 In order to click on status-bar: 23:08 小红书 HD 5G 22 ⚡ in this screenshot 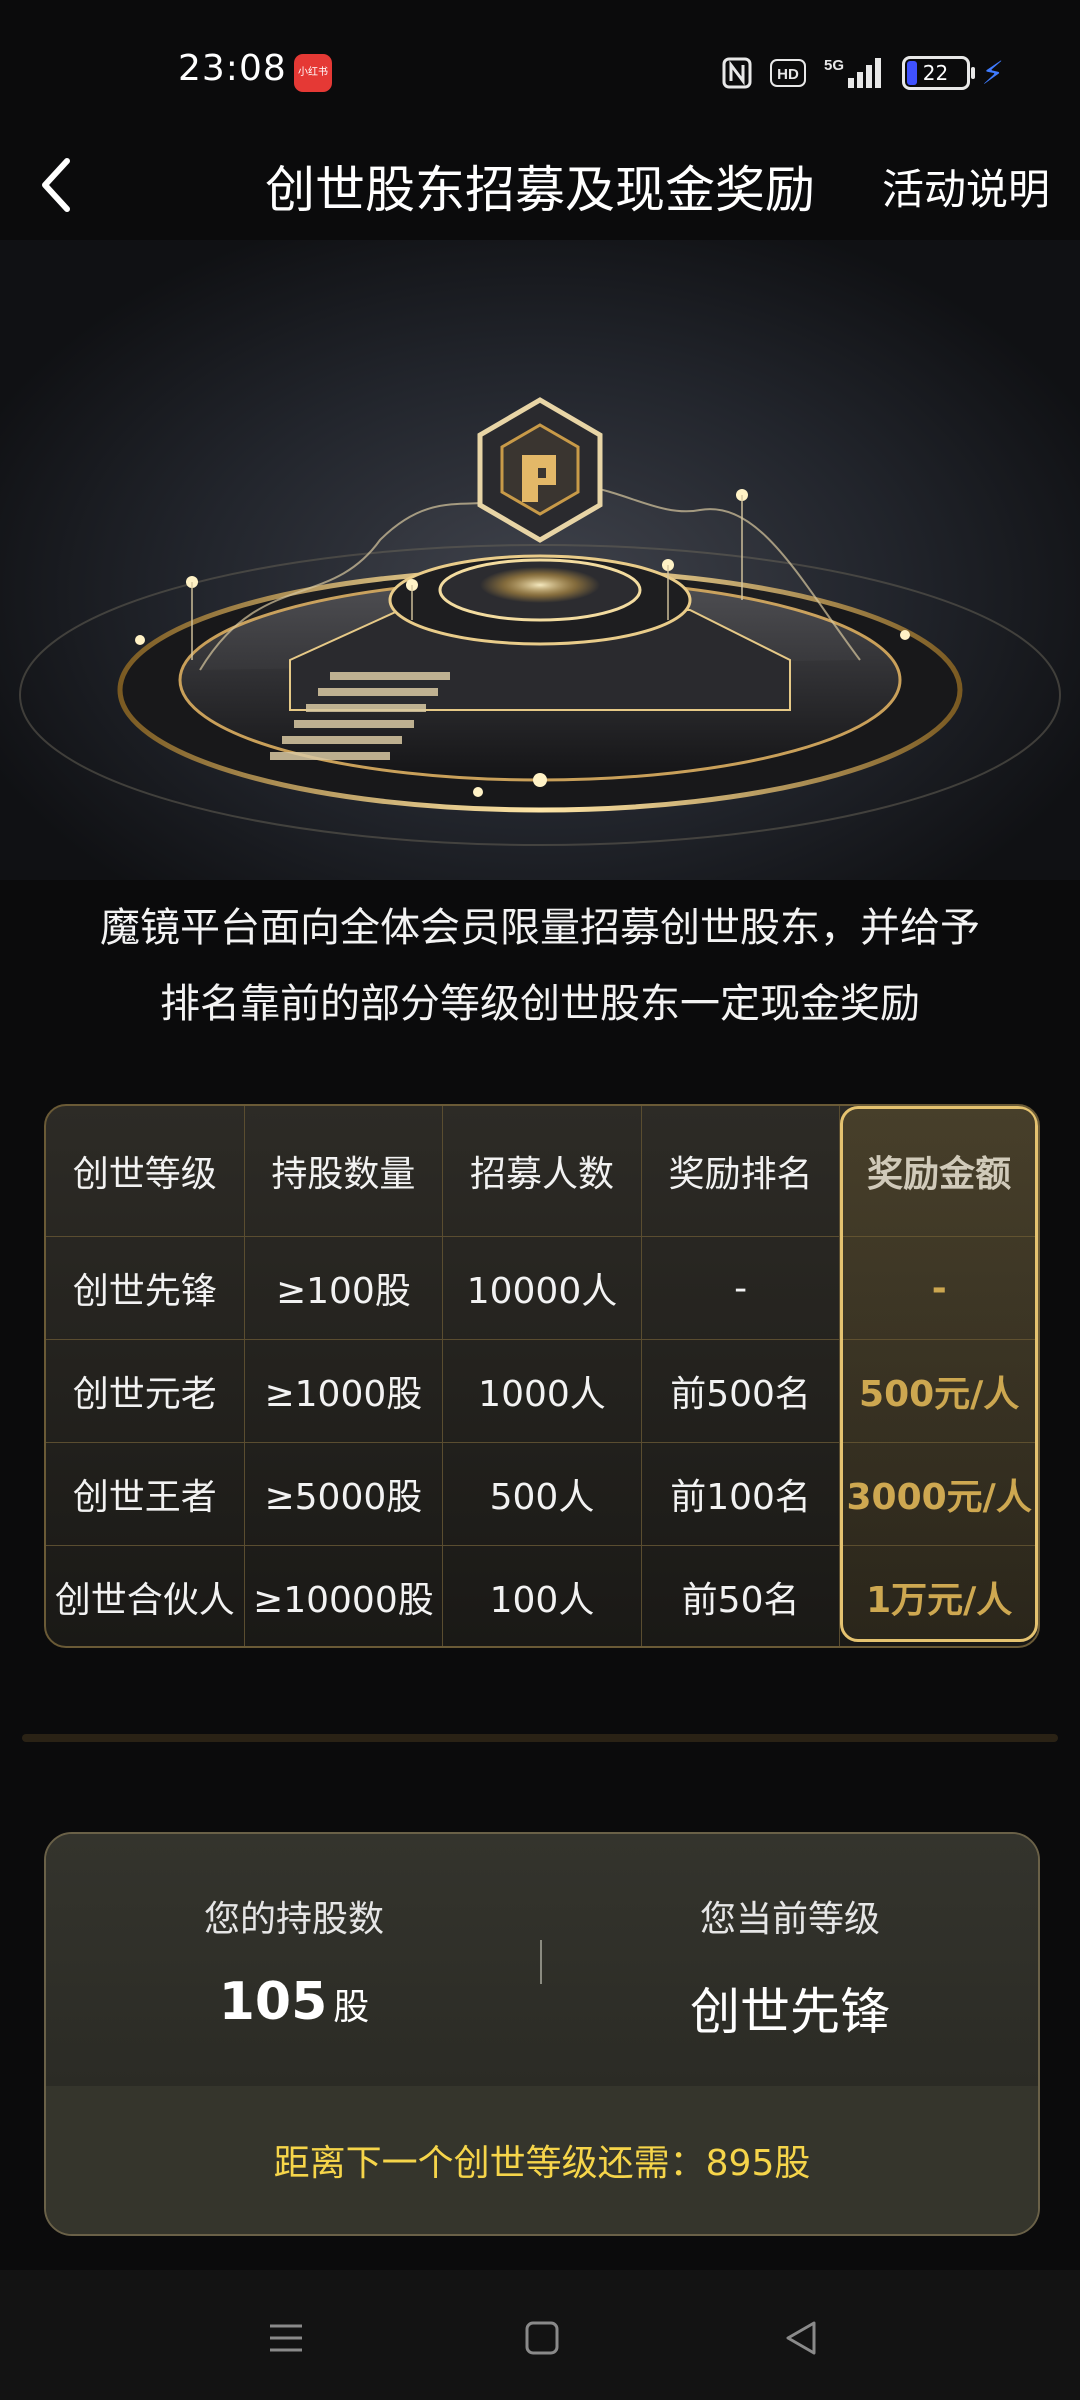, I will do `click(540, 70)`.